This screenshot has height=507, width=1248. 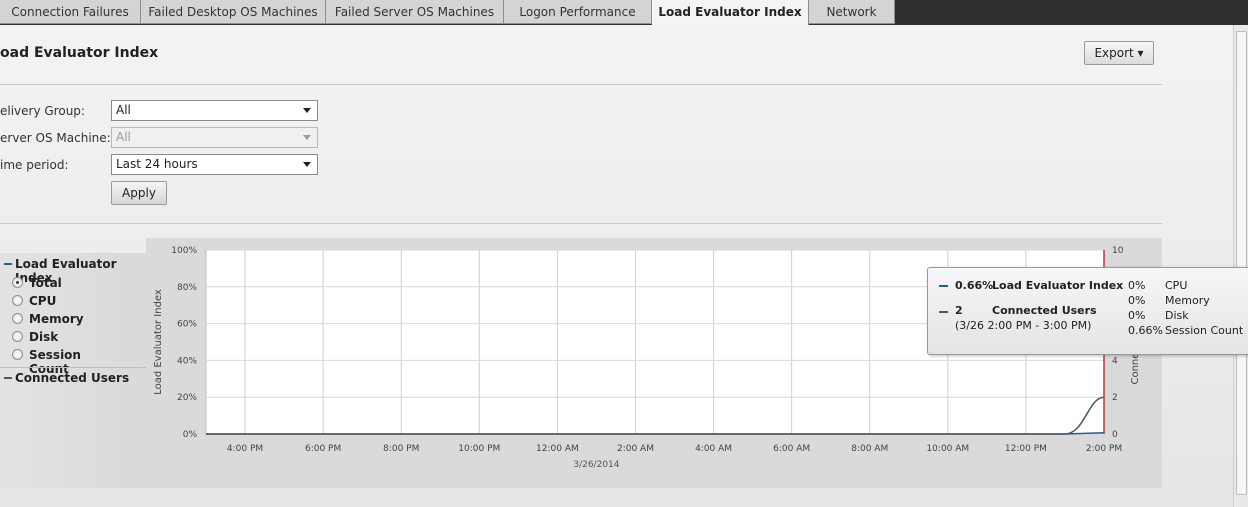 I want to click on apply-button: Apply, so click(x=139, y=193).